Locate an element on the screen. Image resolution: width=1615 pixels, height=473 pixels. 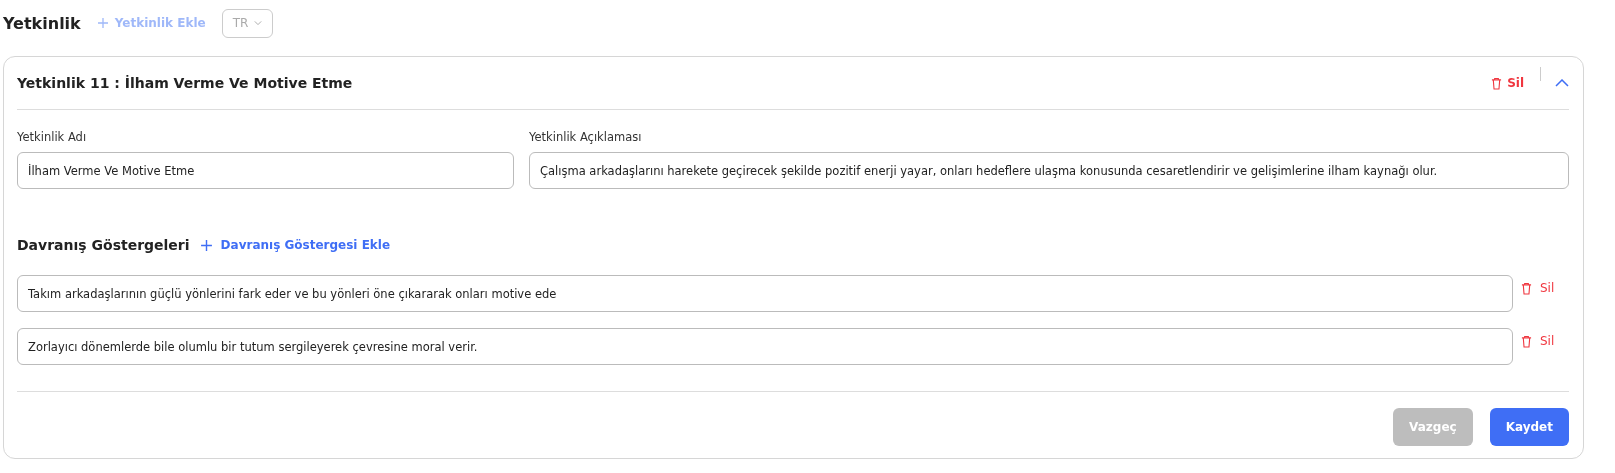
text-field: Takım arkadaşlarının güçlü yönlerini fark eder ve bu yönleri öne çıkararak onları motive ede is located at coordinates (765, 293).